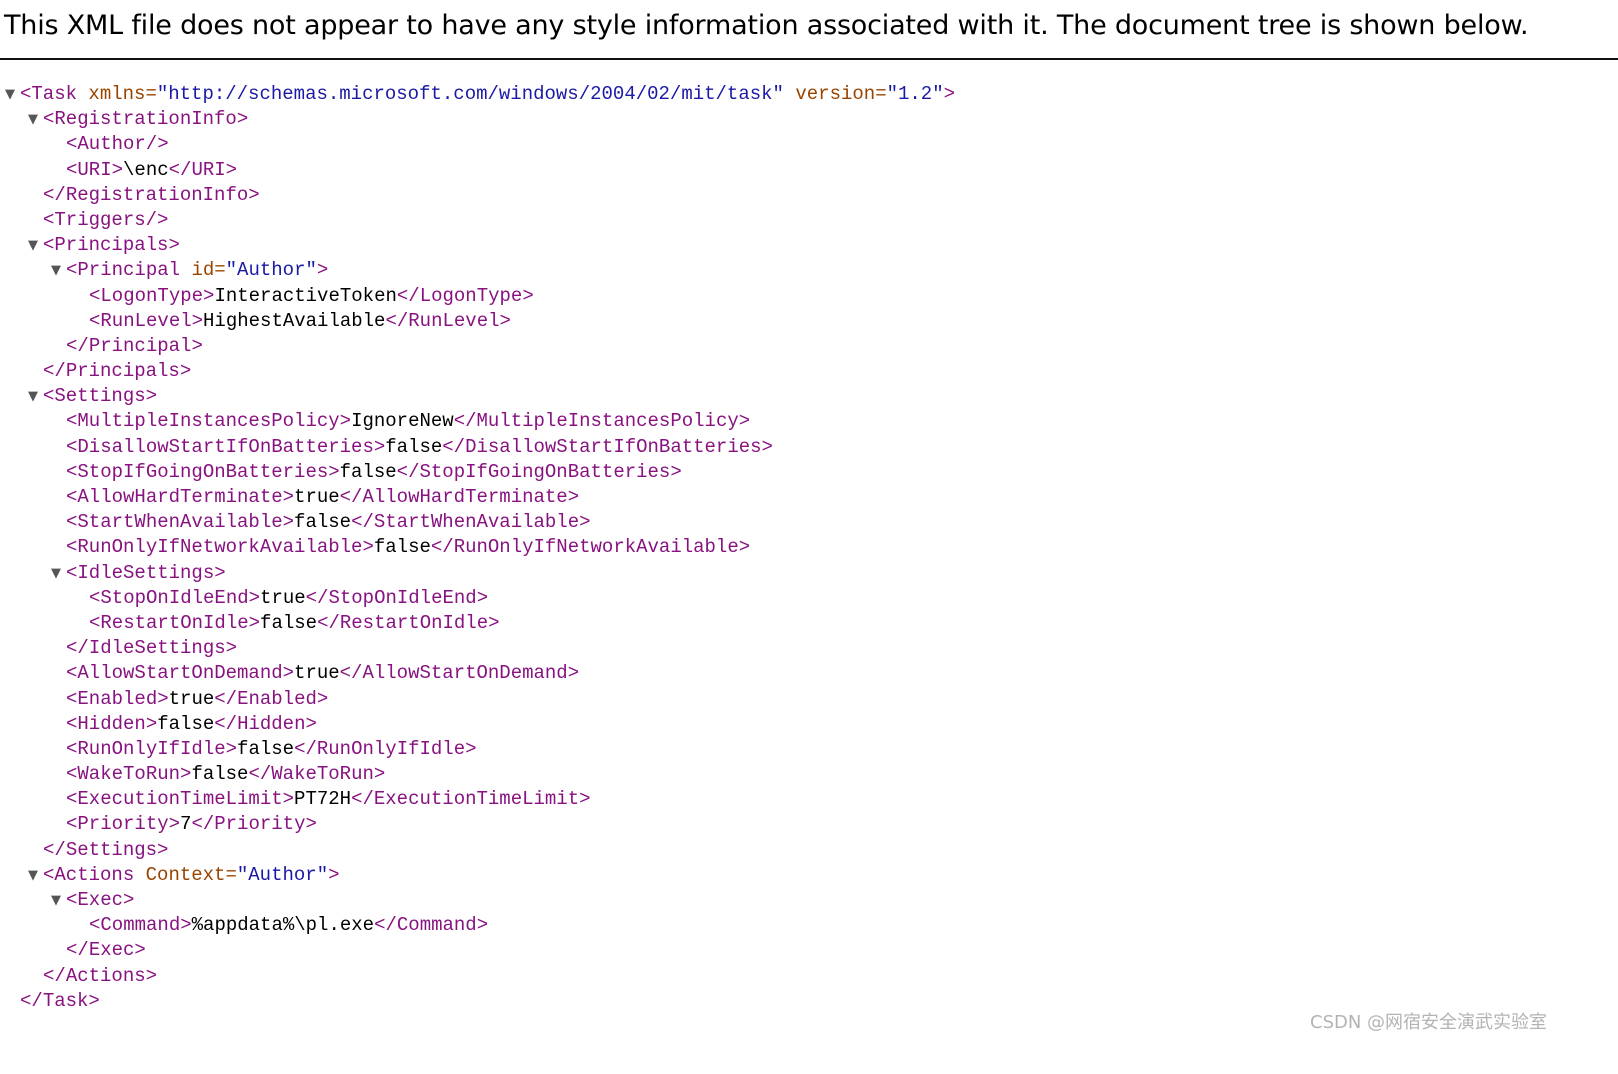 The height and width of the screenshot is (1074, 1618). I want to click on closing-tag-name: StartWhenAvailable, so click(476, 522).